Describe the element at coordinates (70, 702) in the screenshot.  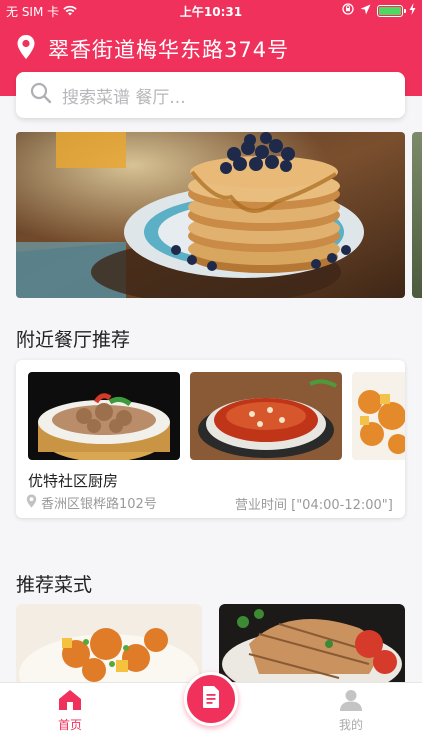
I see `home-icon` at that location.